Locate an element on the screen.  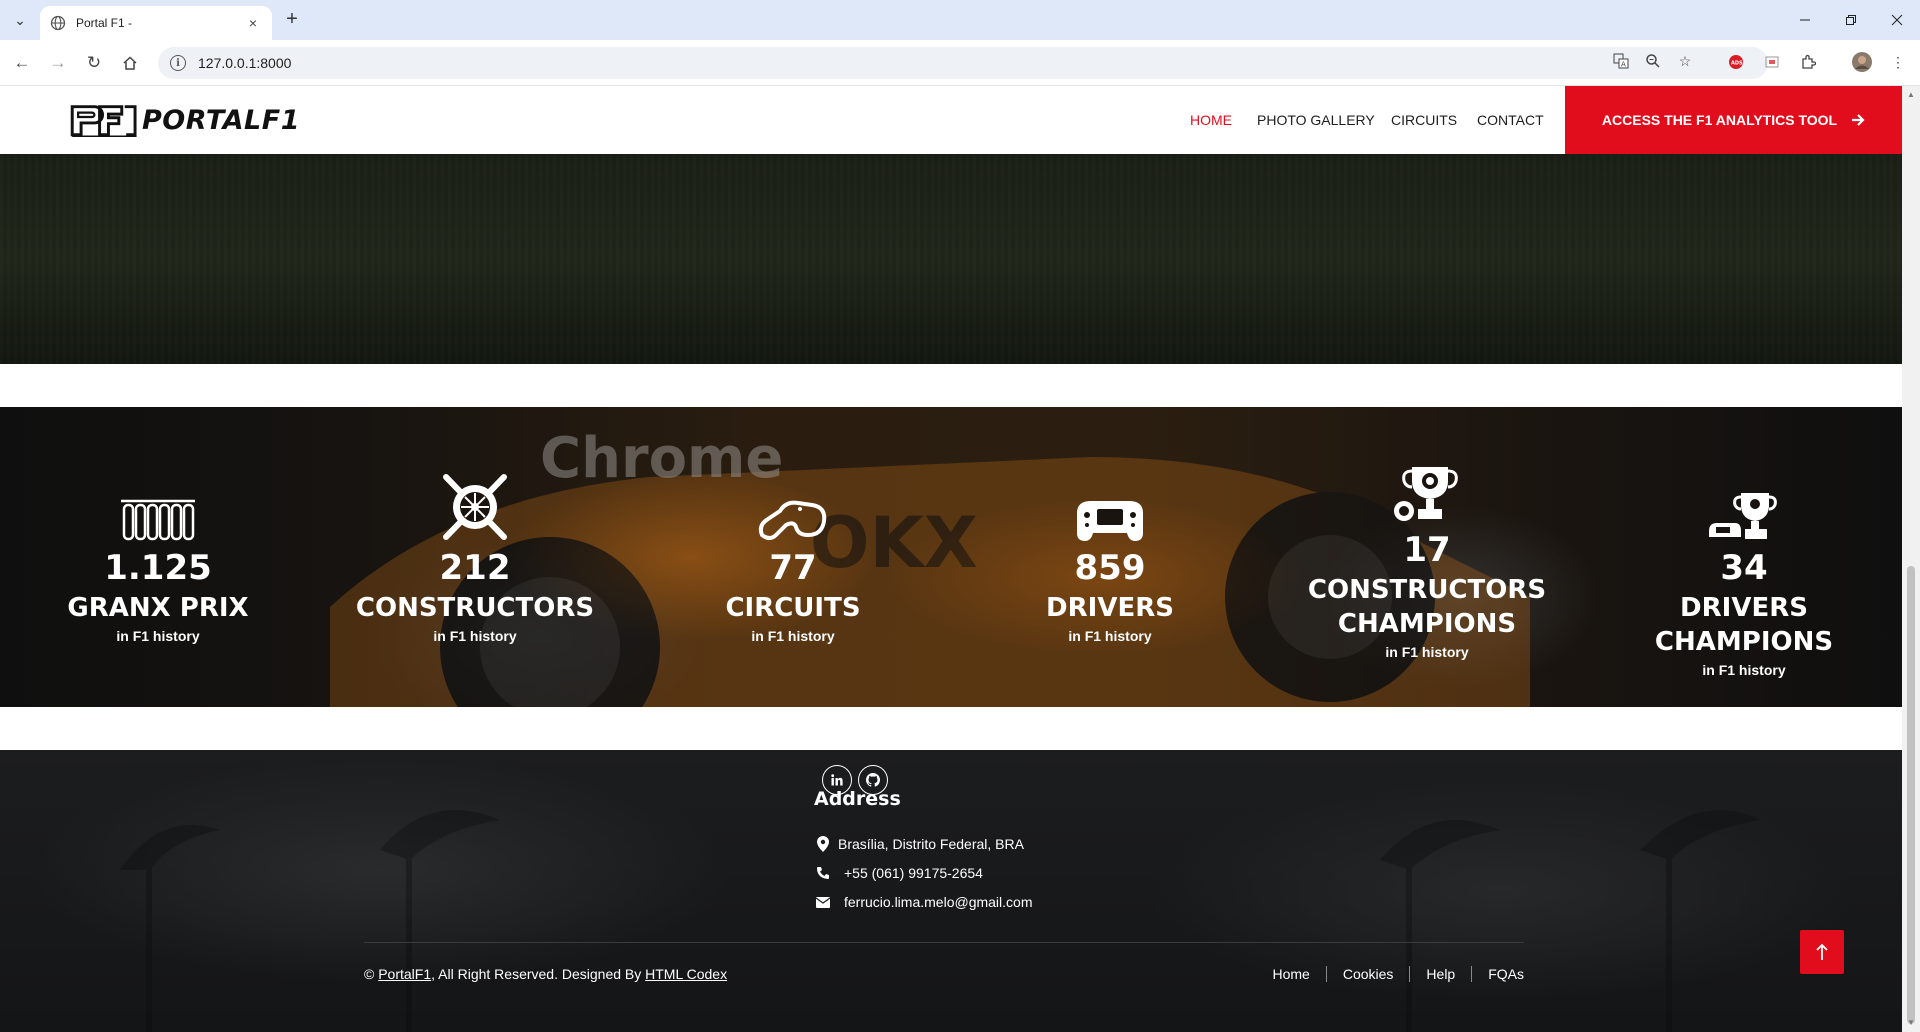
designer-link: HTML Codex is located at coordinates (686, 974).